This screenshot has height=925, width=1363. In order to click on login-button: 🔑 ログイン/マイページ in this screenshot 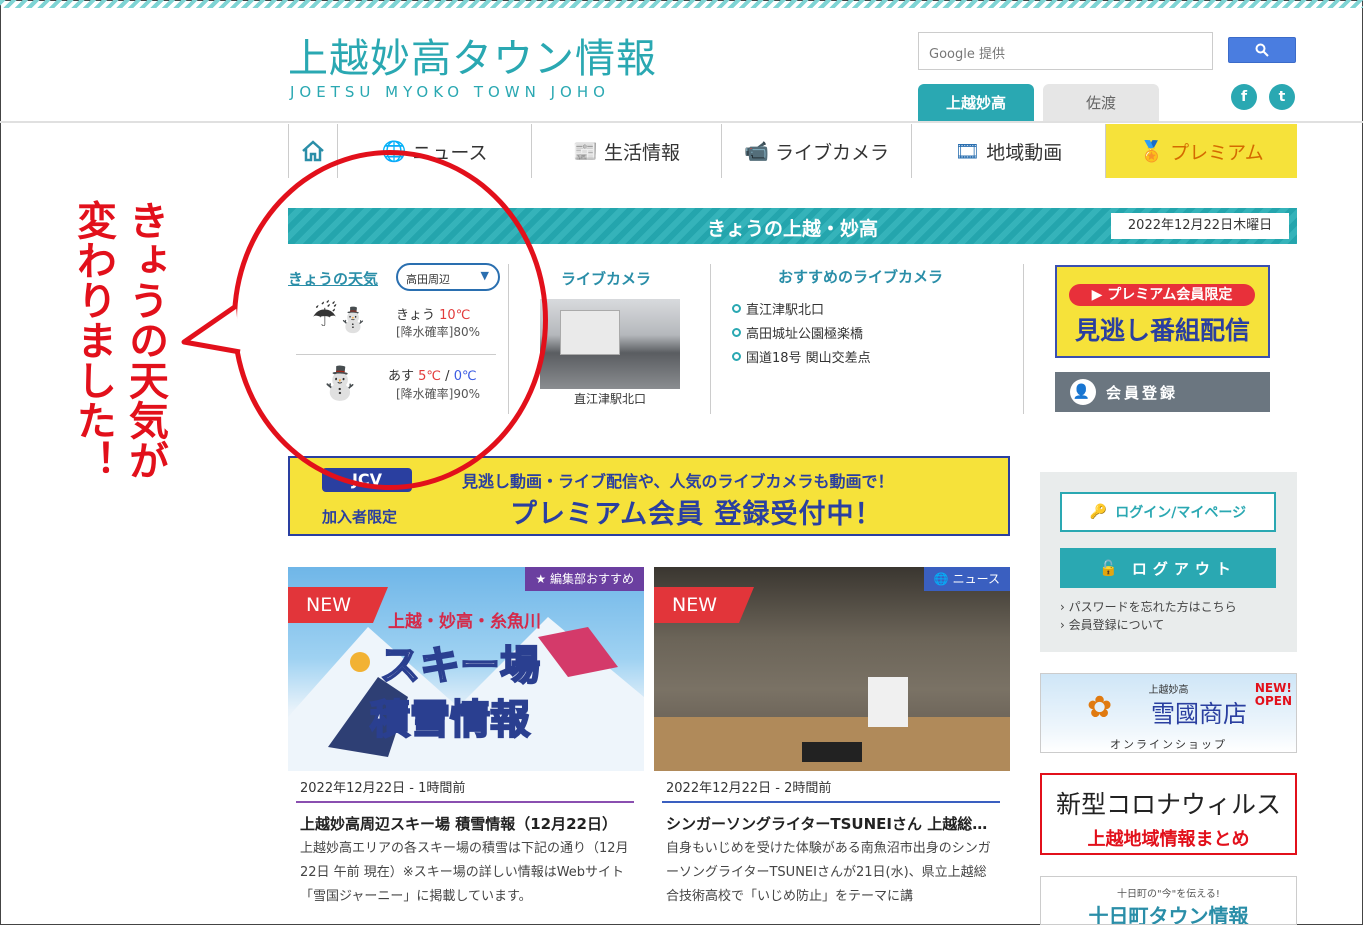, I will do `click(1168, 512)`.